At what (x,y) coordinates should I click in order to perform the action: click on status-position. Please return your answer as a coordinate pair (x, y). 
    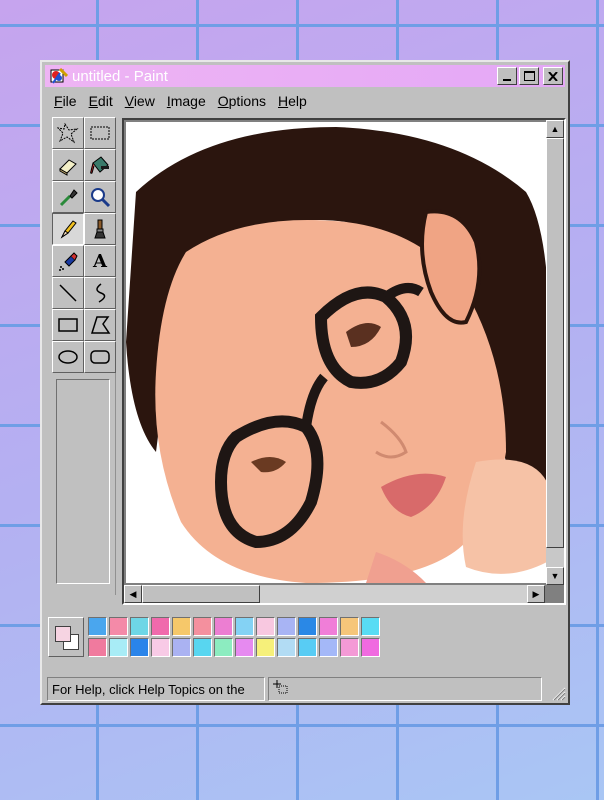
    Looking at the image, I should click on (405, 689).